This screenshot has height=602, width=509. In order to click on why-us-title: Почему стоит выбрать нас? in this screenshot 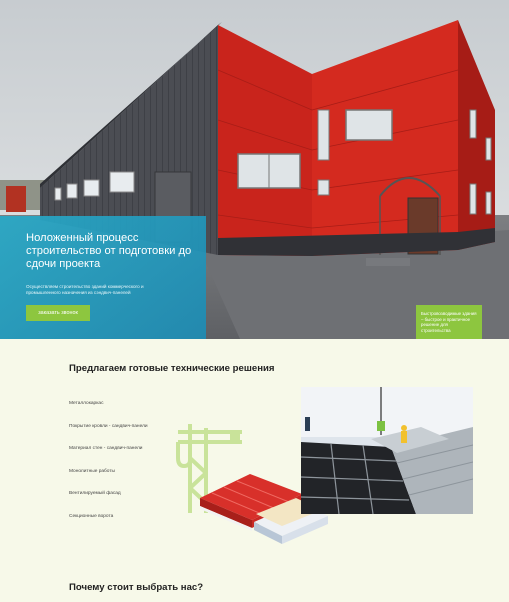, I will do `click(136, 587)`.